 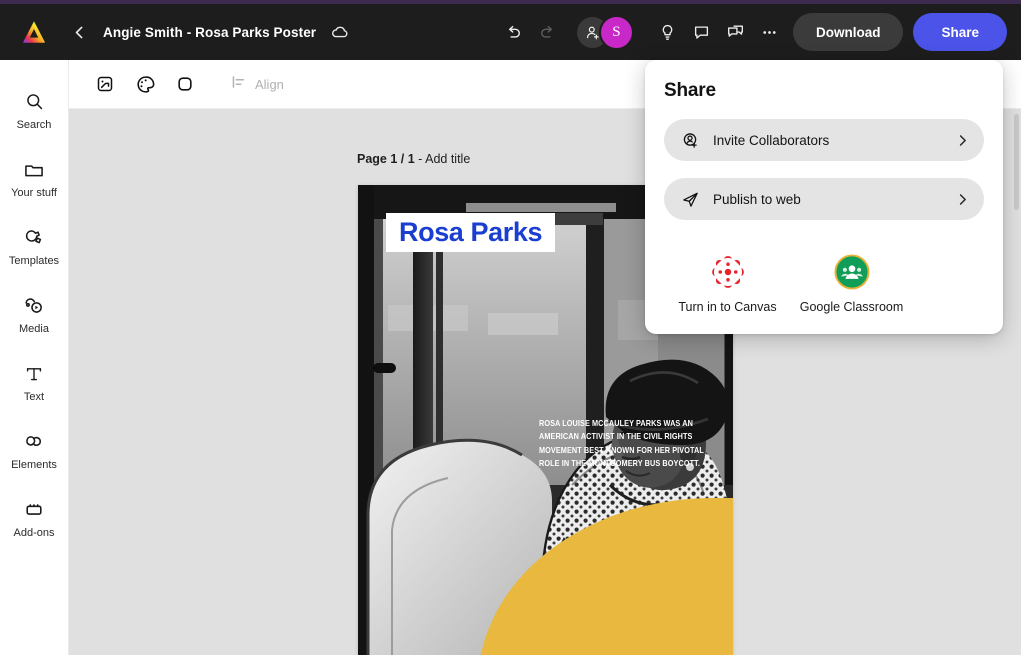 What do you see at coordinates (514, 32) in the screenshot?
I see `undo-icon` at bounding box center [514, 32].